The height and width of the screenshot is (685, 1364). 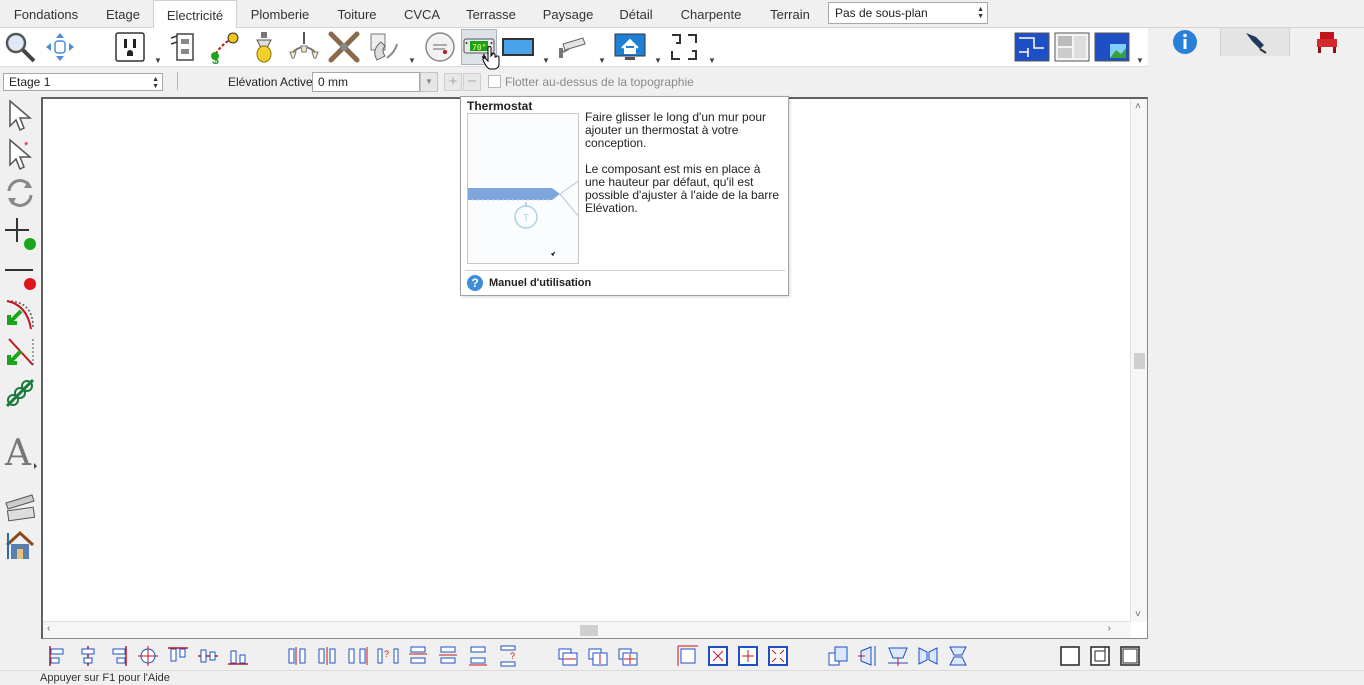 What do you see at coordinates (508, 656) in the screenshot?
I see `space-vertical-button: ?` at bounding box center [508, 656].